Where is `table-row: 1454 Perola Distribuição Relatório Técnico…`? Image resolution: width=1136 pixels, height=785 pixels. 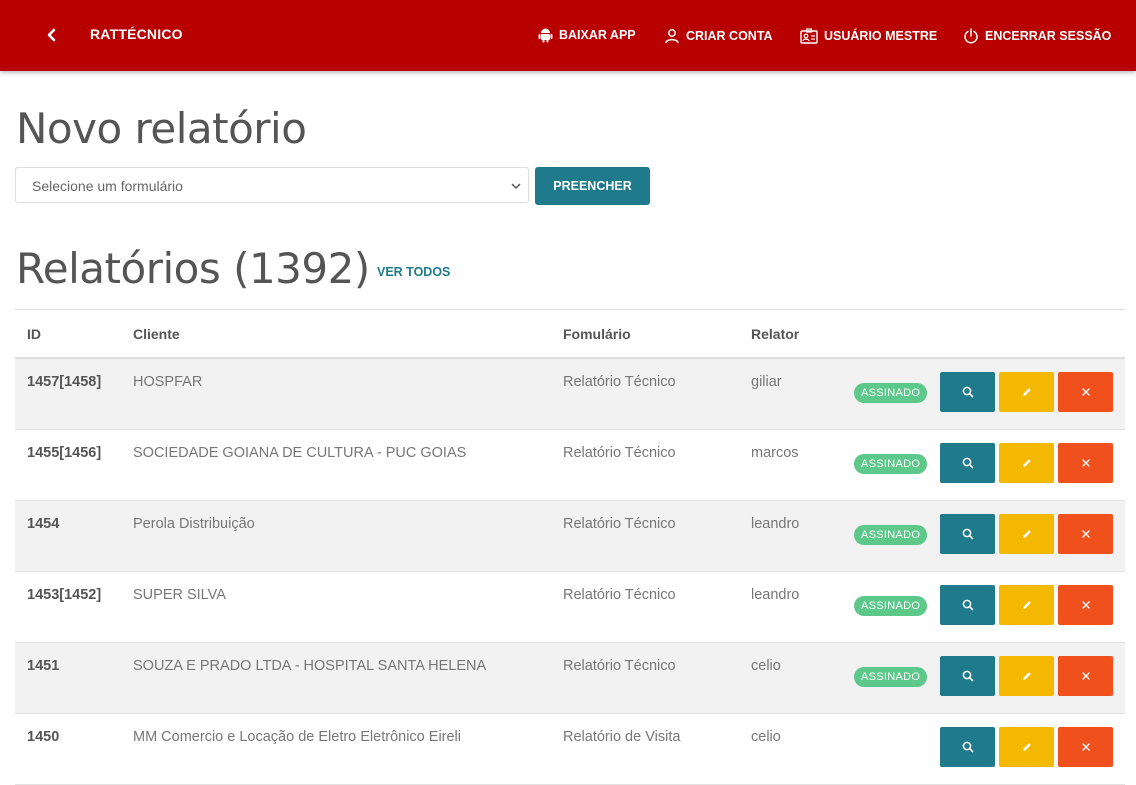 table-row: 1454 Perola Distribuição Relatório Técnico… is located at coordinates (570, 536).